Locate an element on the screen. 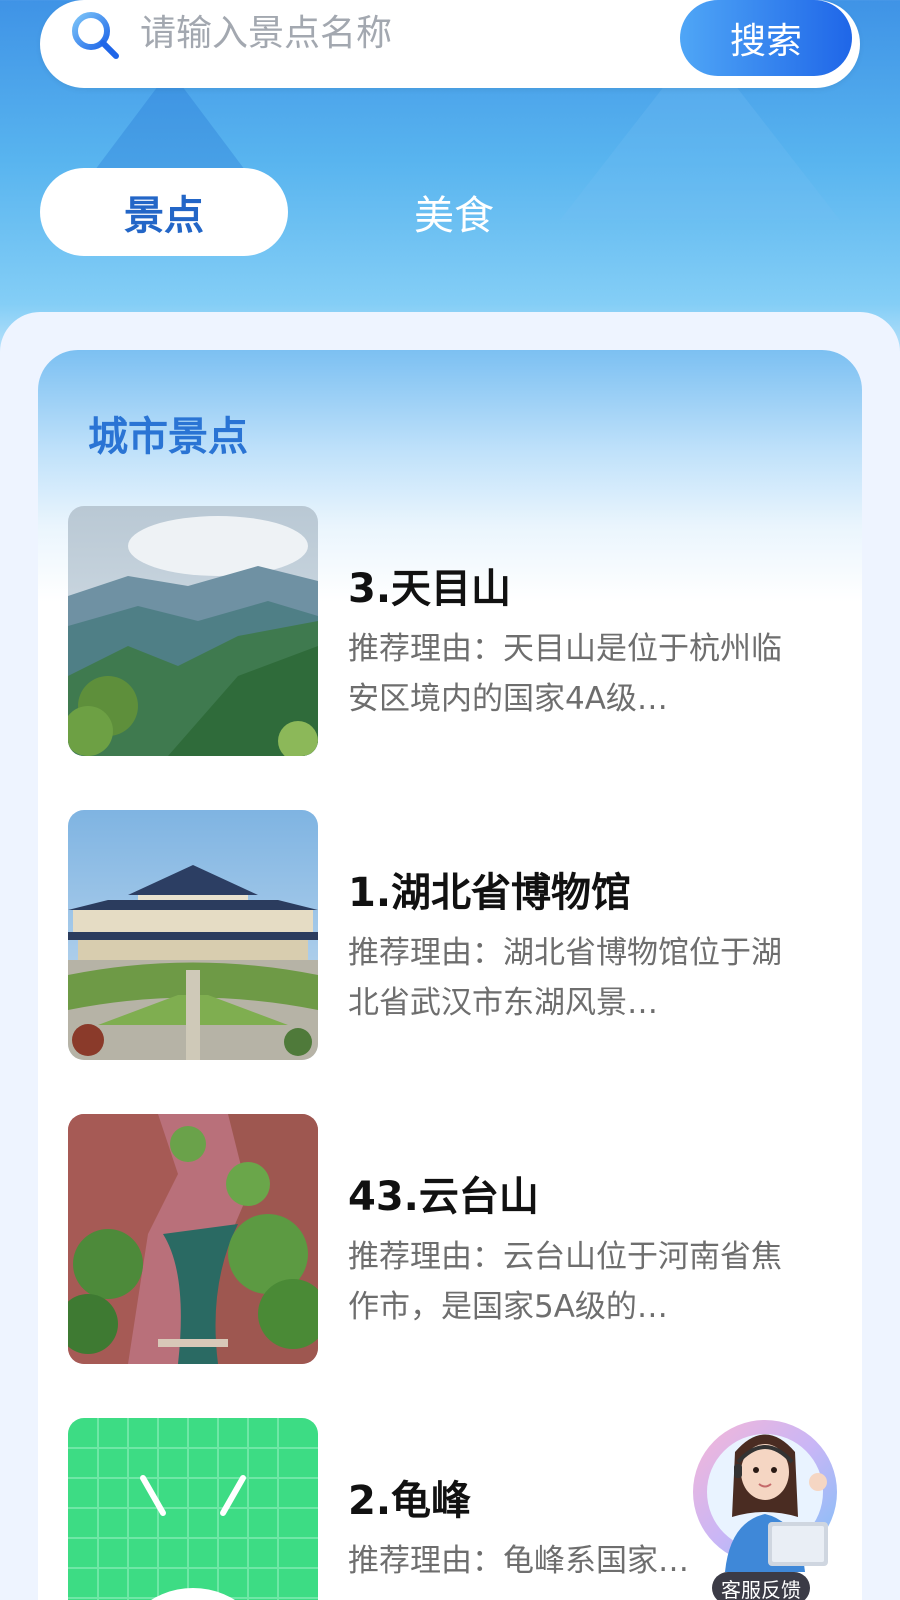  agent-avatar-icon is located at coordinates (765, 1496).